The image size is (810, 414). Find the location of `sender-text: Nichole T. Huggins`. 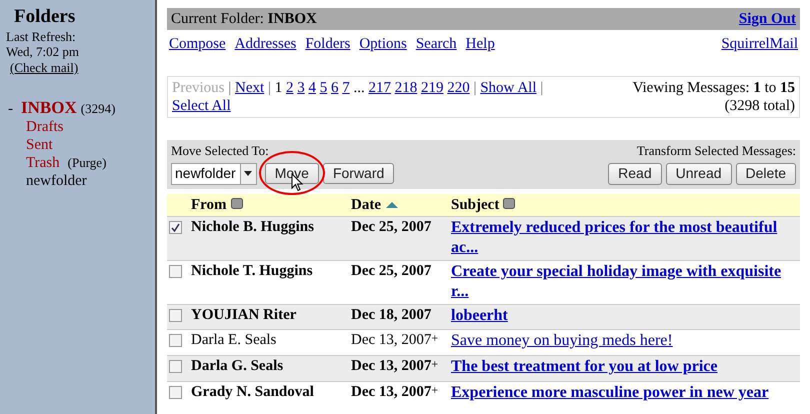

sender-text: Nichole T. Huggins is located at coordinates (252, 270).